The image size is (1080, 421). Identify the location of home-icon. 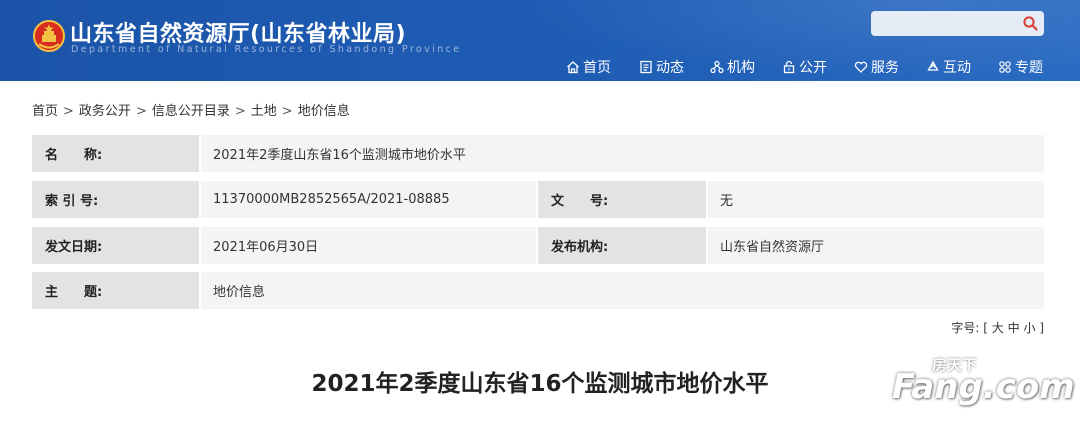
(573, 67).